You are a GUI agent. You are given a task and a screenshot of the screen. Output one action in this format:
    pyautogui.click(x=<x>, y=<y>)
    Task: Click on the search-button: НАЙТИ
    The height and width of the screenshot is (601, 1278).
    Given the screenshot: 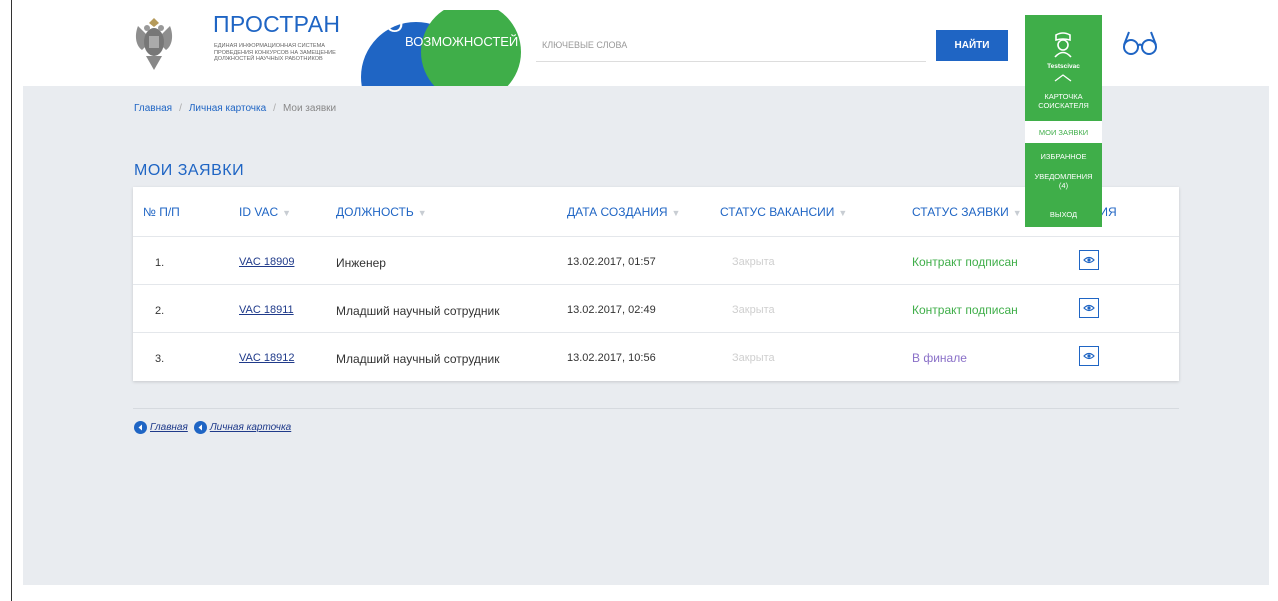 What is the action you would take?
    pyautogui.click(x=972, y=45)
    